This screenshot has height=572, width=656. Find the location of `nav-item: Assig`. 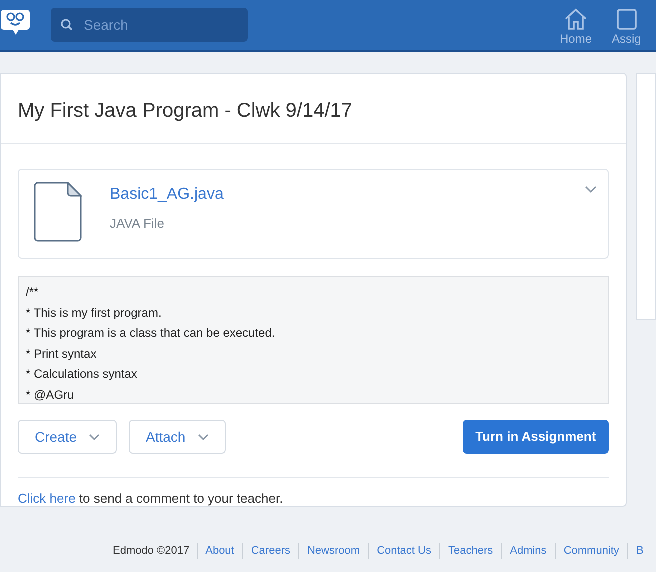

nav-item: Assig is located at coordinates (627, 28).